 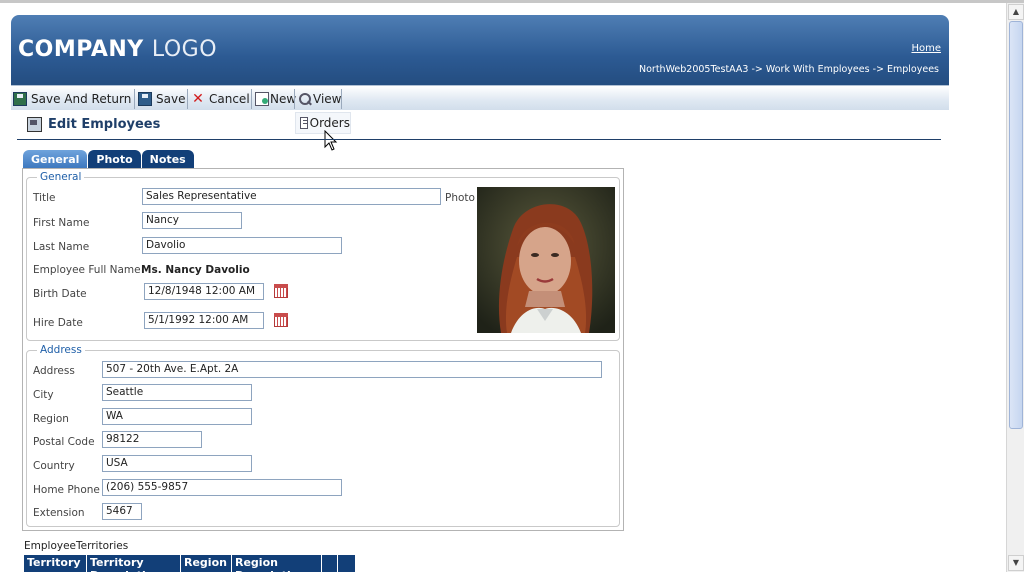 I want to click on column-header-territory: Territory, so click(x=55, y=563).